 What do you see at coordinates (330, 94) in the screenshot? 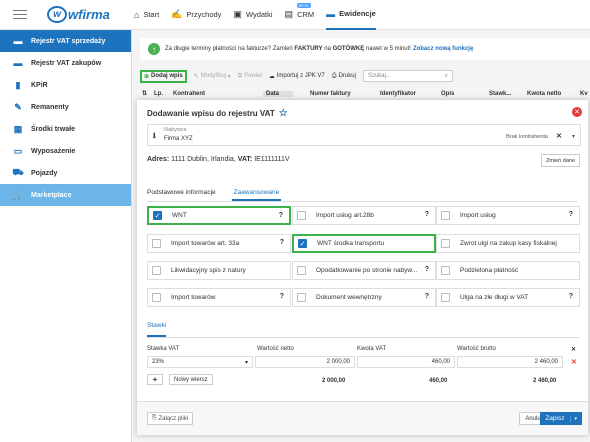
I see `col-numer: Numer faktury` at bounding box center [330, 94].